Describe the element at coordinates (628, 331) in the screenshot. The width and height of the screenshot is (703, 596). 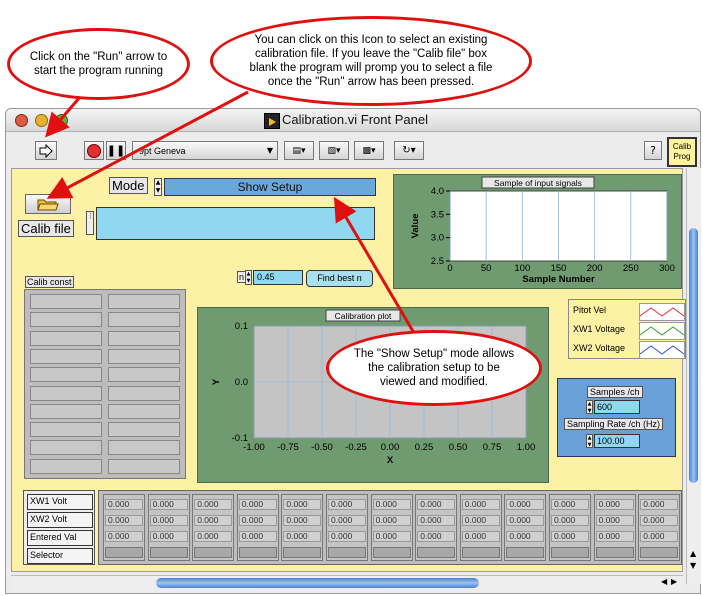
I see `legend-item: XW1 Voltage` at that location.